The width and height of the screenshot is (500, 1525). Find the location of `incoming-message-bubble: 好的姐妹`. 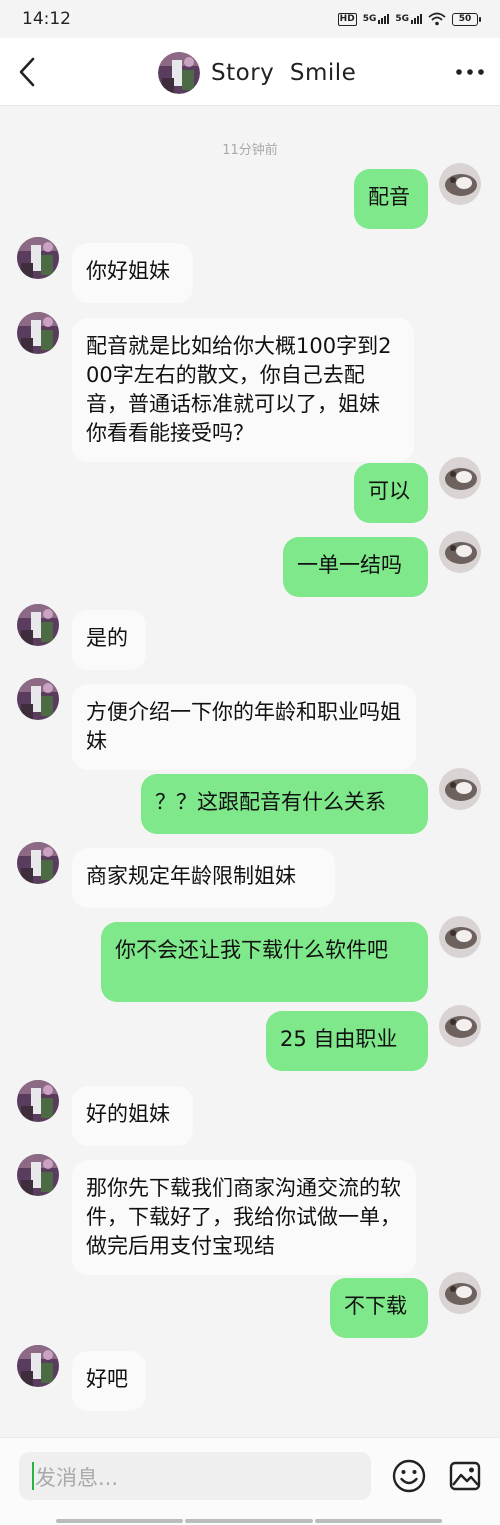

incoming-message-bubble: 好的姐妹 is located at coordinates (132, 1116).